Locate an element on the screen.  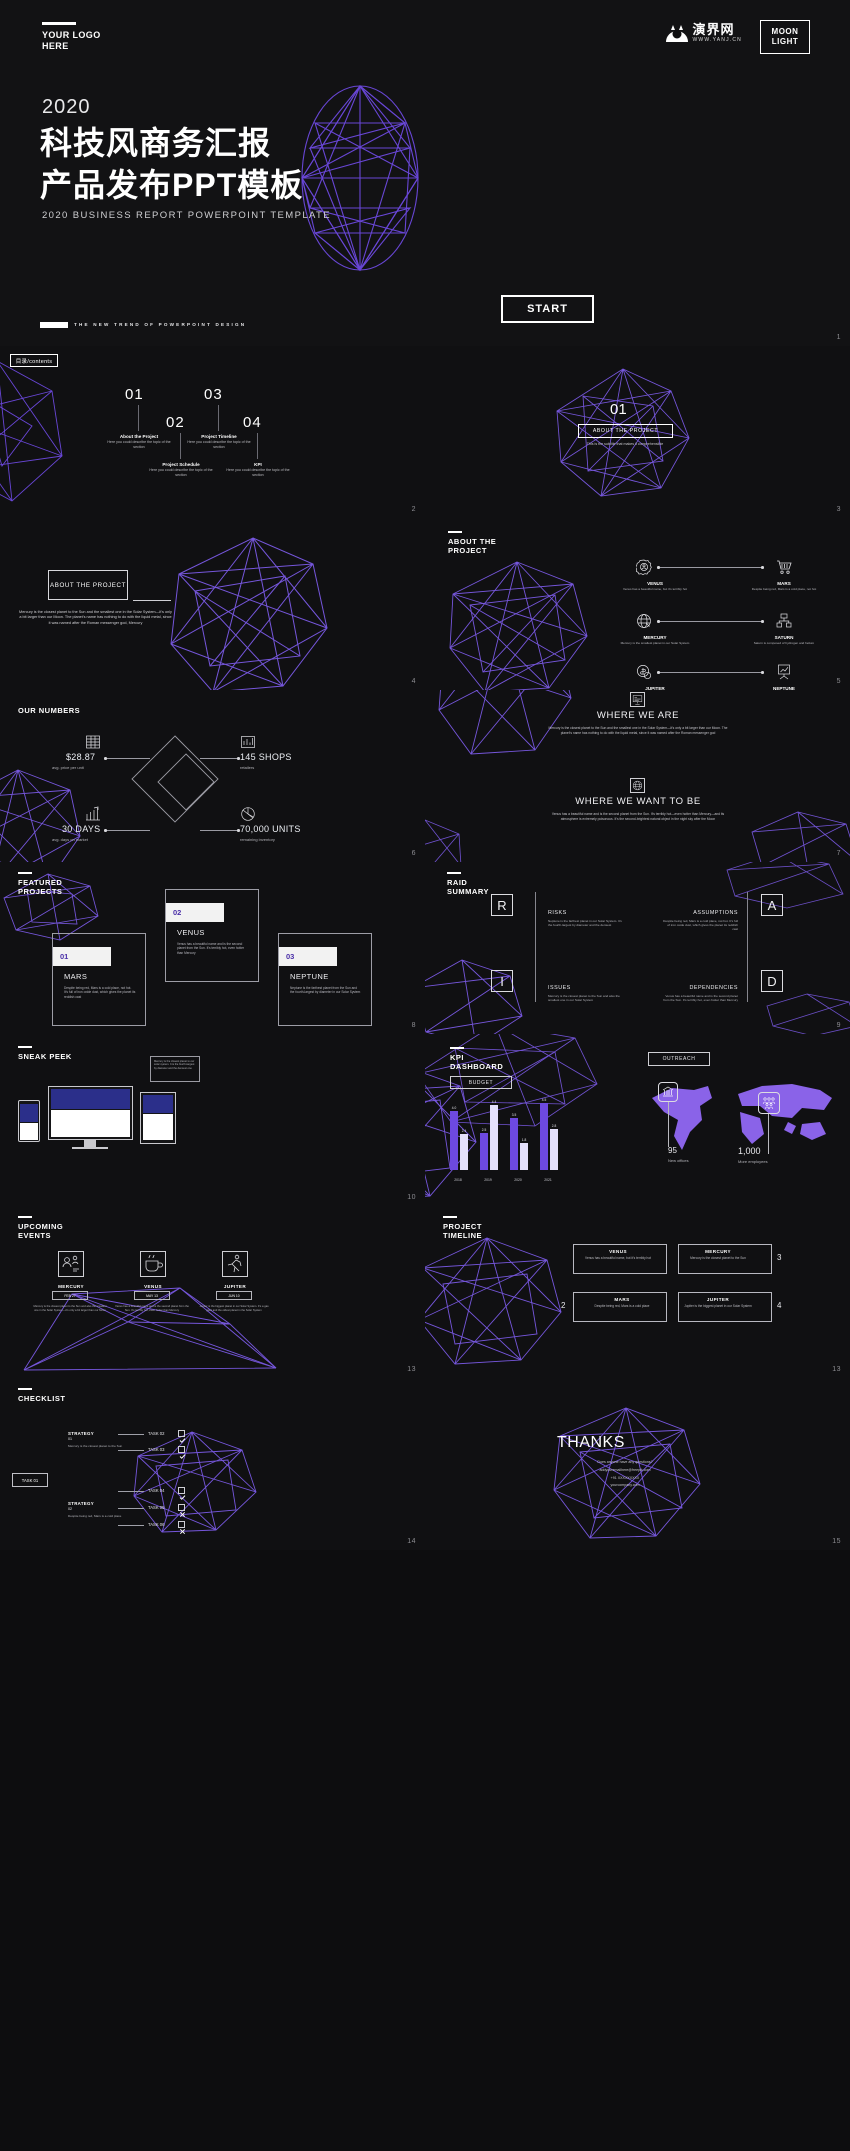
kpi-title-line-1: KPI is located at coordinates (457, 1057).